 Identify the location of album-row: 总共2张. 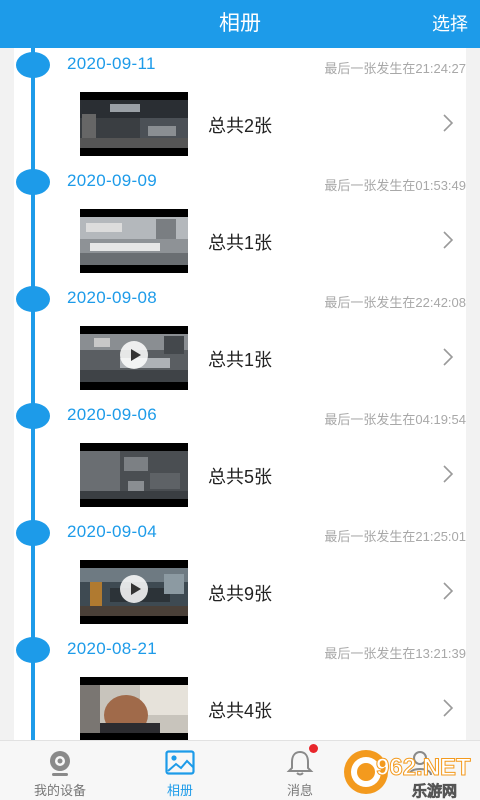
(271, 124).